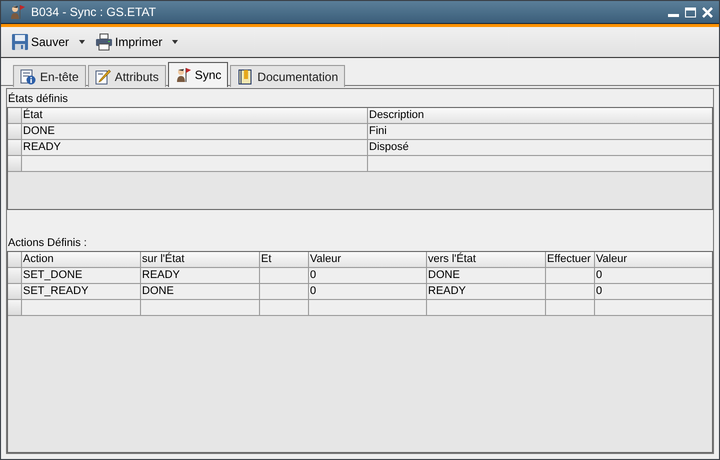 This screenshot has height=460, width=720. I want to click on close-icon, so click(707, 12).